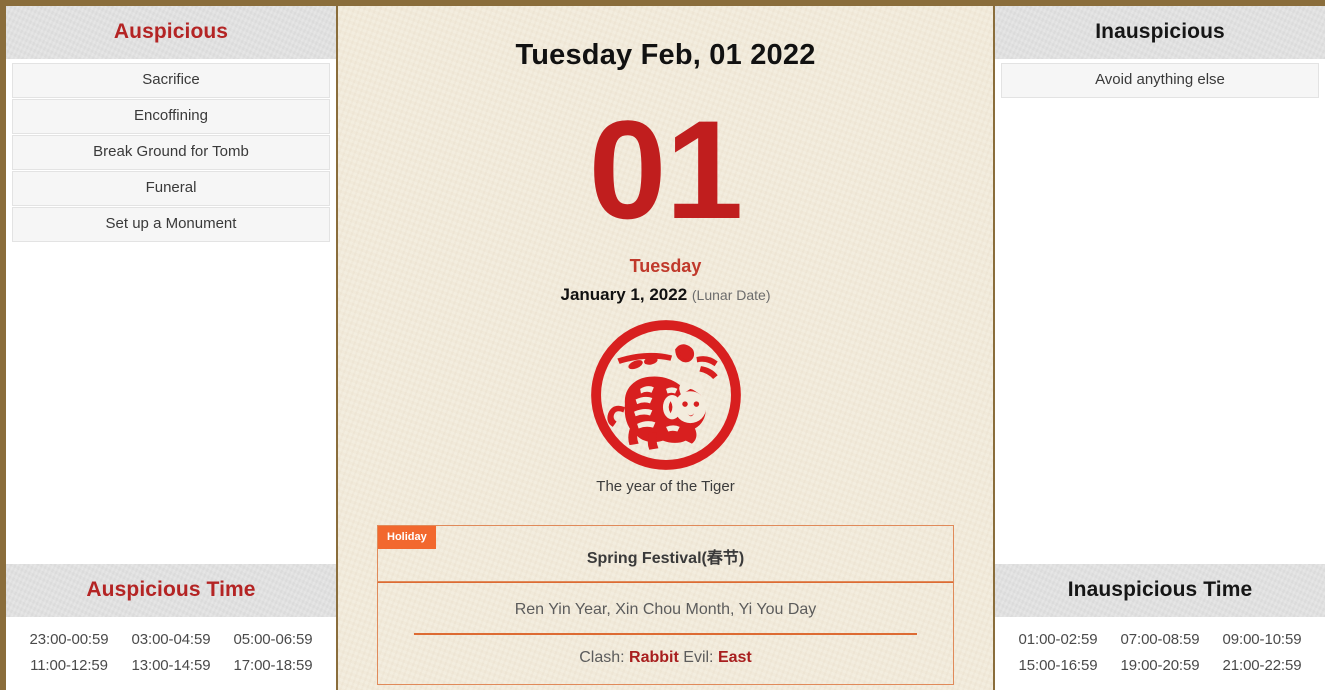 The width and height of the screenshot is (1325, 690). I want to click on festival-box: Holiday Spring Festival(春节), so click(665, 553).